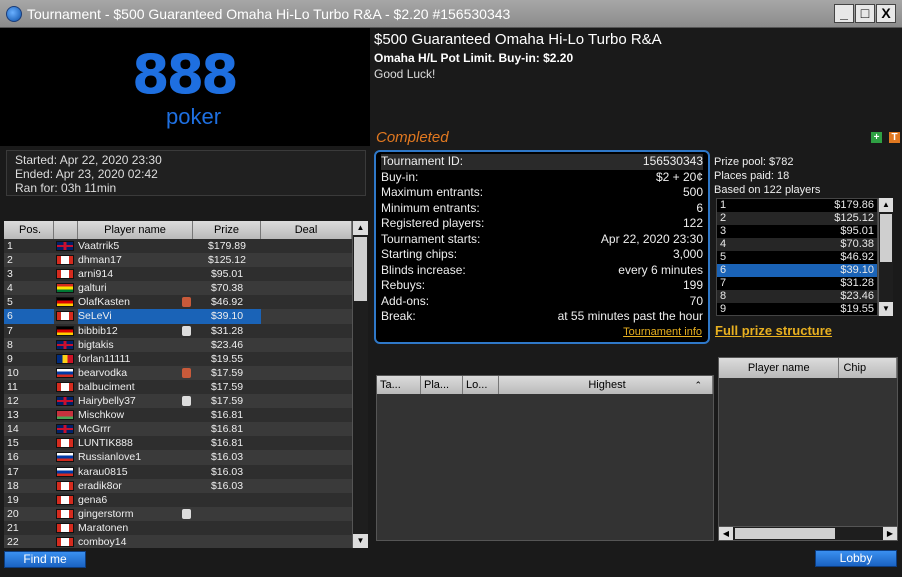 This screenshot has height=577, width=902. I want to click on column-header-flag, so click(66, 230).